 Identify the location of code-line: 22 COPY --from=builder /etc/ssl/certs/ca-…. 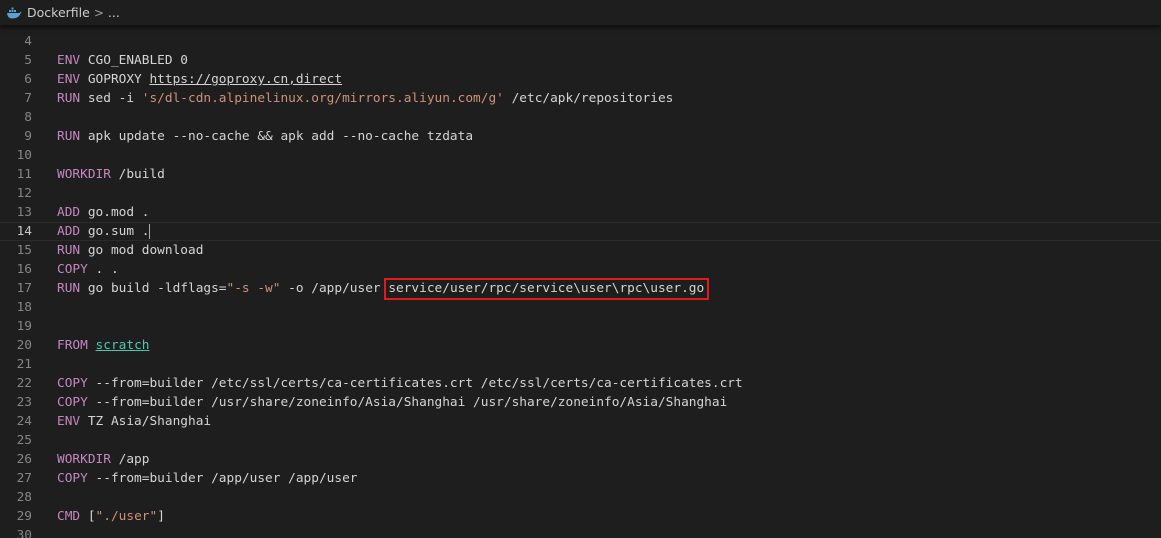
(580, 383).